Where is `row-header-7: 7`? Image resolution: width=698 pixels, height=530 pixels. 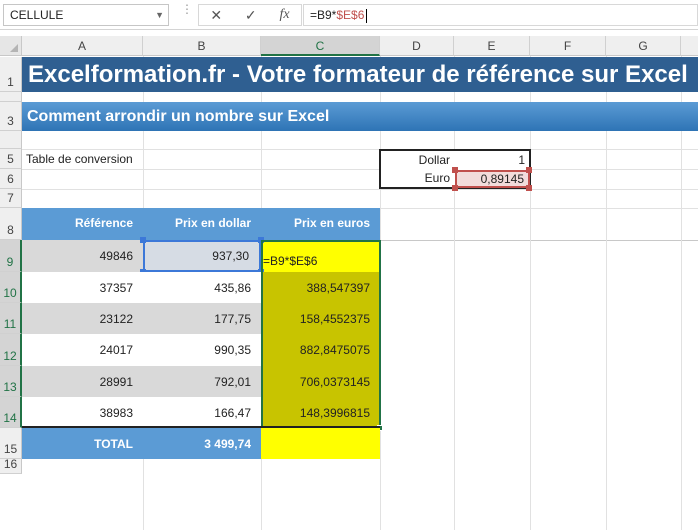
row-header-7: 7 is located at coordinates (11, 198).